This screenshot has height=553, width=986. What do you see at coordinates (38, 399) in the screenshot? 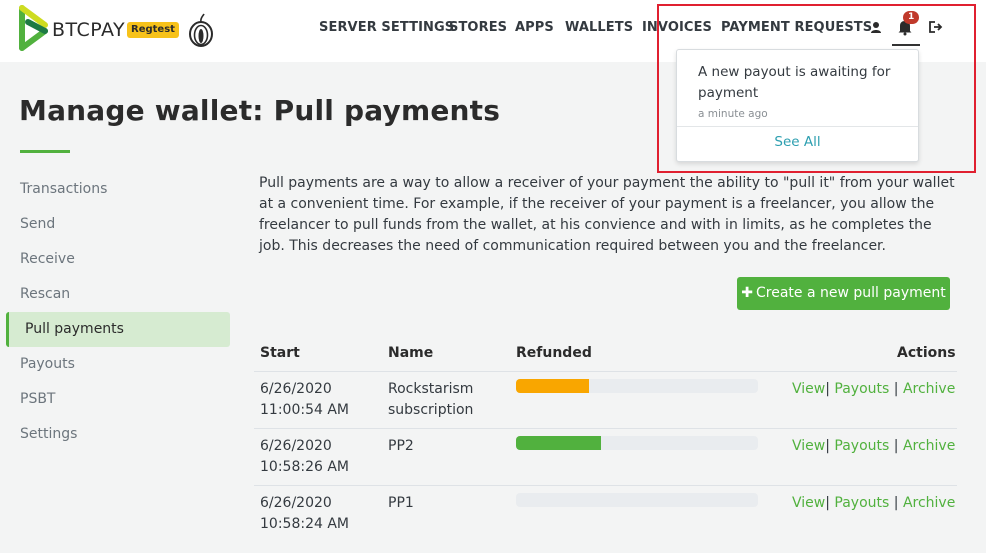
I see `sidebar-item-psbt: PSBT` at bounding box center [38, 399].